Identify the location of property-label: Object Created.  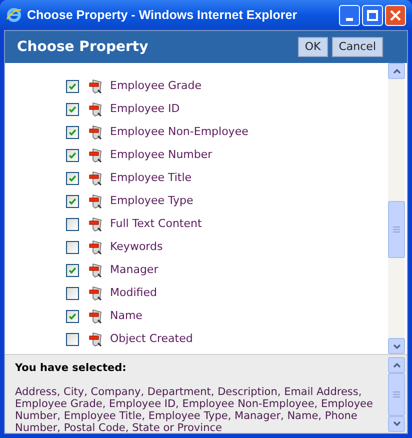
(151, 339).